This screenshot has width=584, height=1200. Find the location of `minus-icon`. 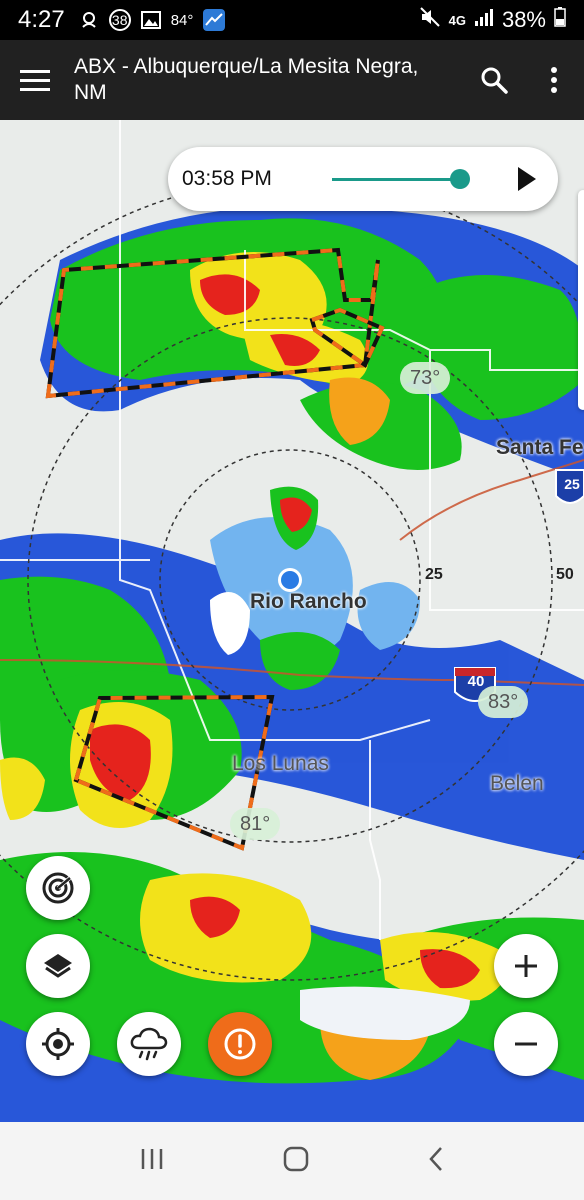

minus-icon is located at coordinates (526, 1044).